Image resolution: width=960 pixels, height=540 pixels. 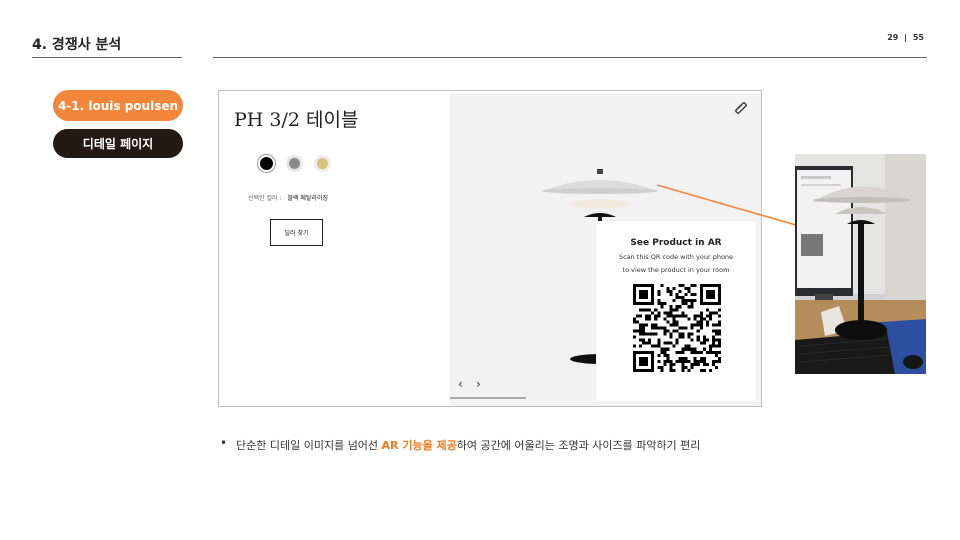 I want to click on ar-photo-image, so click(x=860, y=264).